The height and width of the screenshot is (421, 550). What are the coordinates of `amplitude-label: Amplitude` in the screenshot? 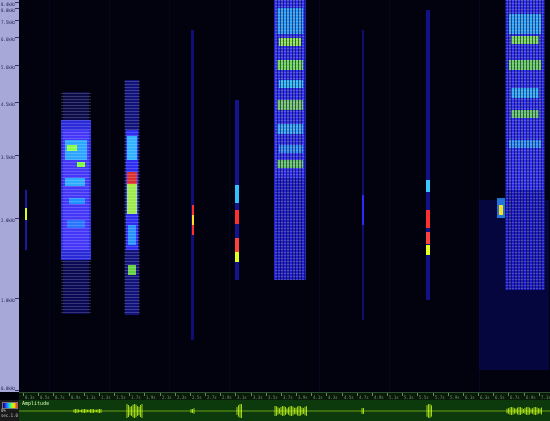 It's located at (36, 404).